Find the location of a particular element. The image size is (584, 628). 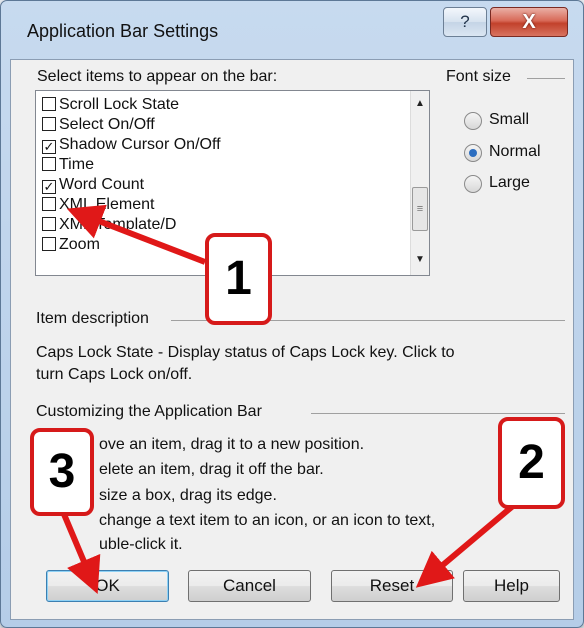

ok-button: OK is located at coordinates (107, 586).